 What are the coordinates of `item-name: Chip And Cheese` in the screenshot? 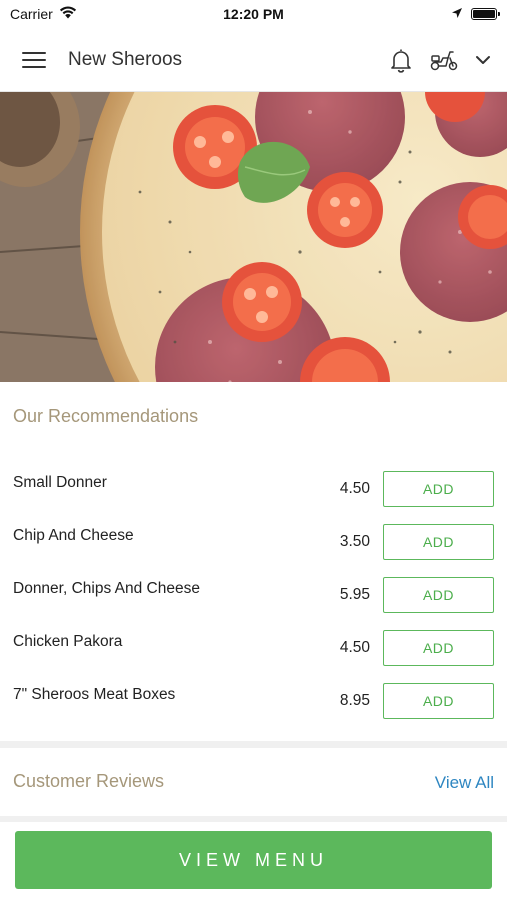 It's located at (73, 535).